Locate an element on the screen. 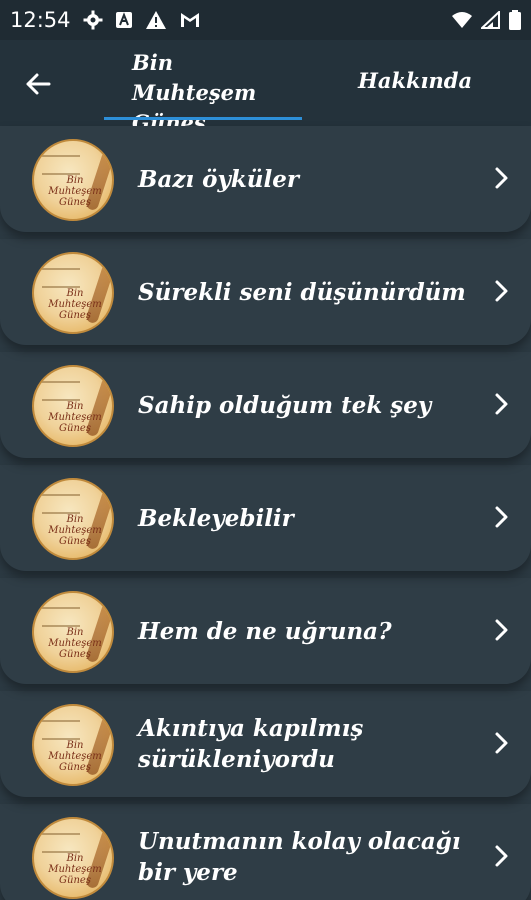  tab-indicator is located at coordinates (203, 118).